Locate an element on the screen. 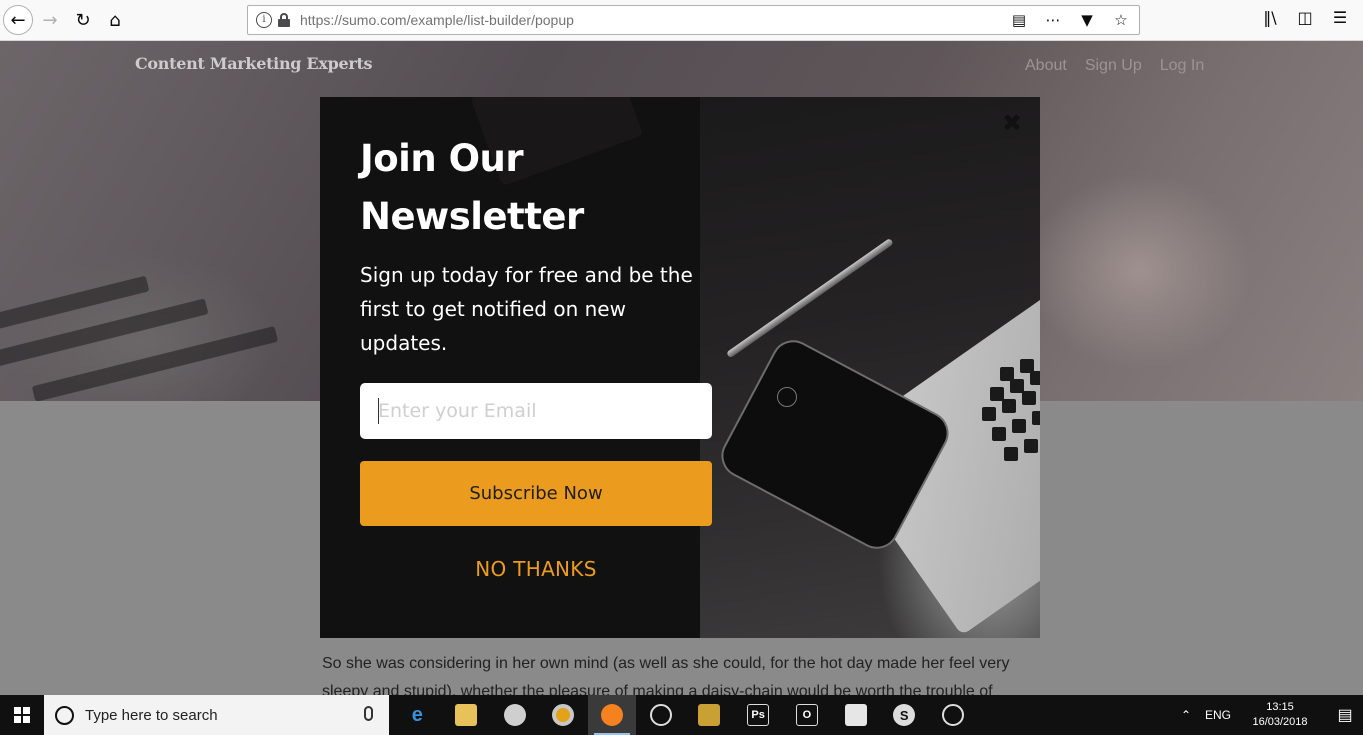  outlook-icon: O is located at coordinates (806, 715).